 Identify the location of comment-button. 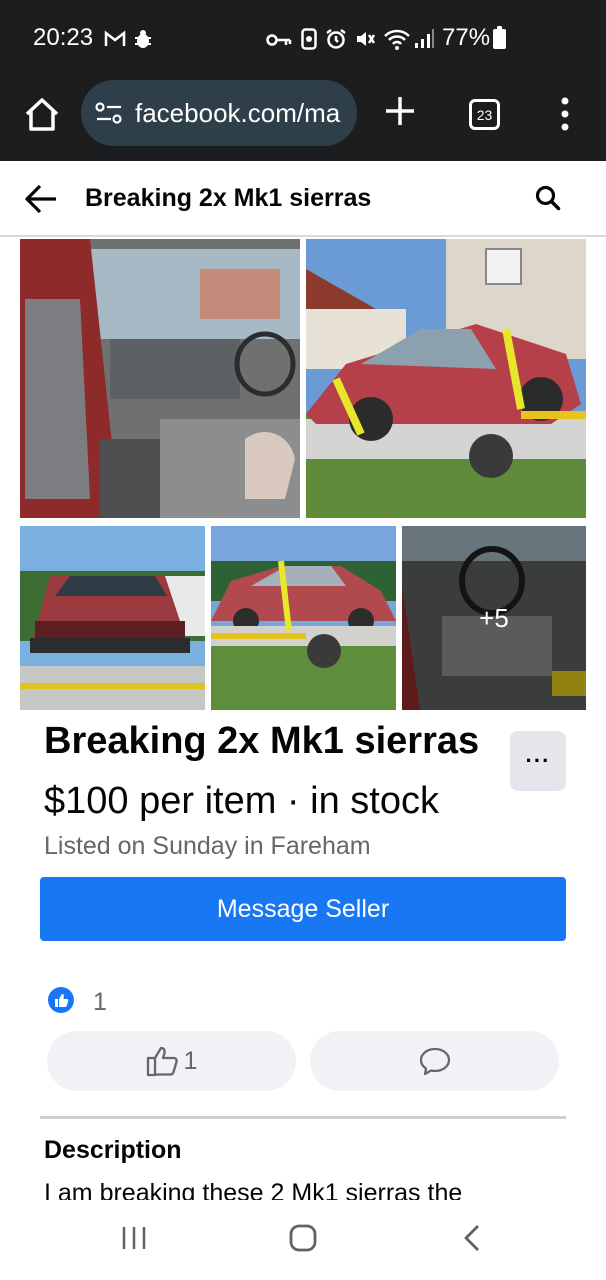
(434, 1061).